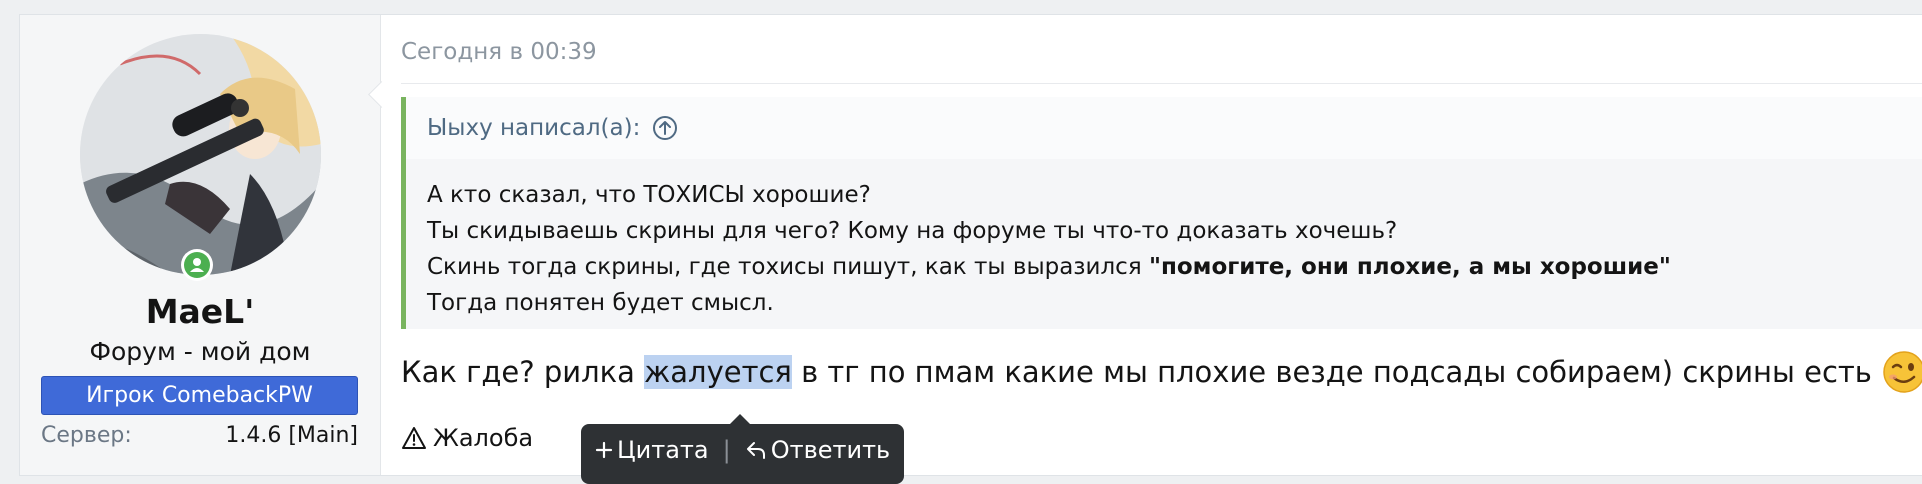 The height and width of the screenshot is (484, 1922). I want to click on arrow-up-circle-icon, so click(665, 128).